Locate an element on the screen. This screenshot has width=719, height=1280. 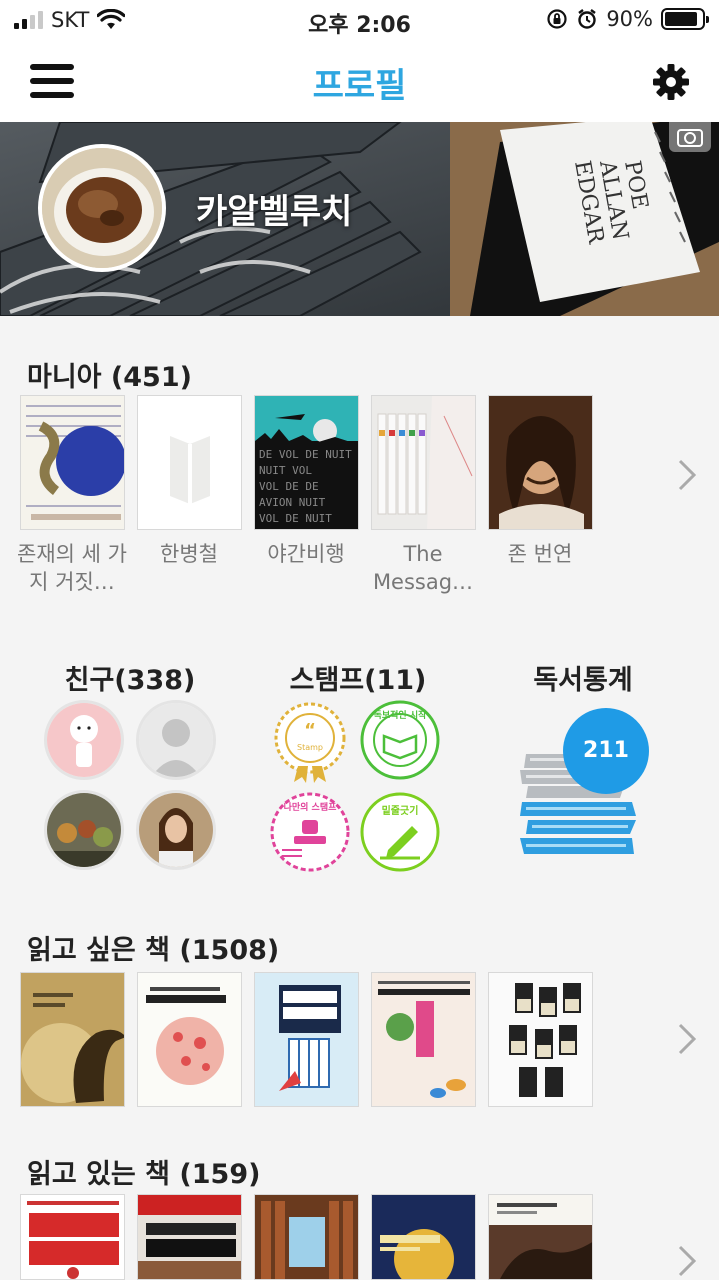
camera-icon is located at coordinates (690, 137).